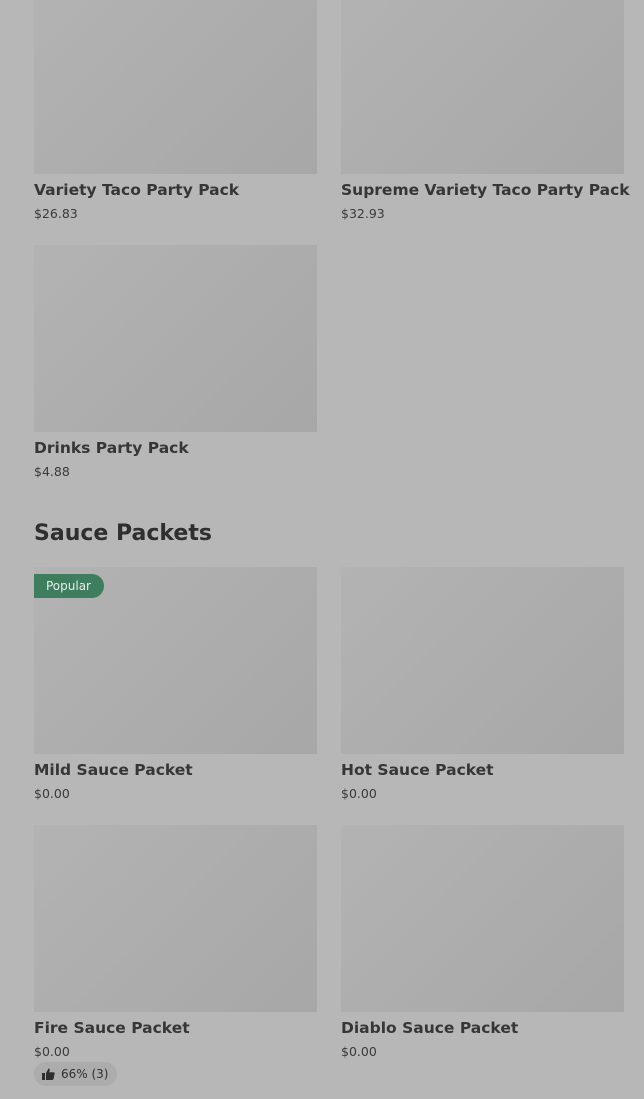 This screenshot has height=1099, width=644. What do you see at coordinates (363, 213) in the screenshot?
I see `menu-item-price: $32.93` at bounding box center [363, 213].